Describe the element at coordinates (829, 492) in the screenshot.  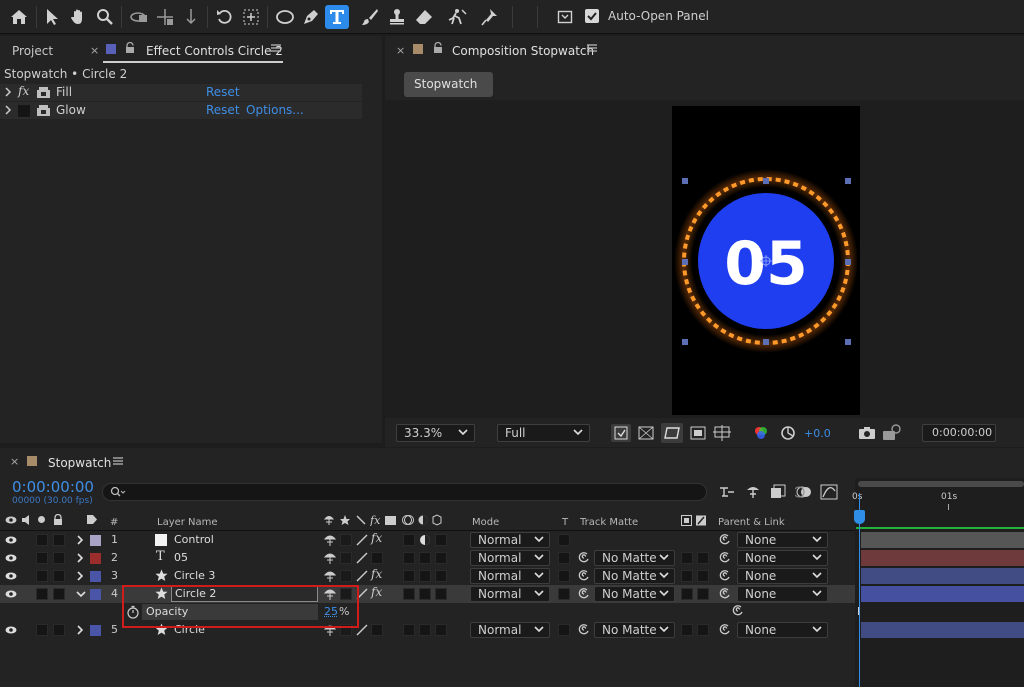
I see `graph-editor-icon` at that location.